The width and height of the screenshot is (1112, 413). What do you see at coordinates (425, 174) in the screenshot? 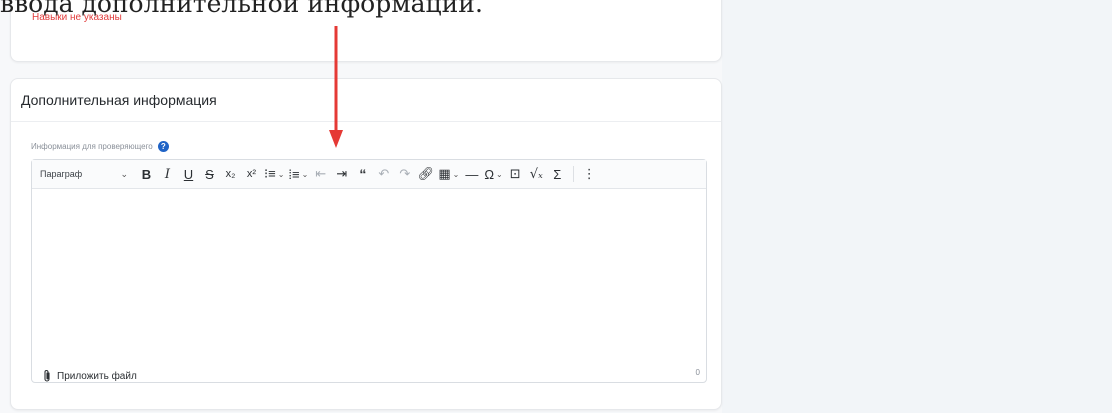
I see `link-icon: 🔗︎` at bounding box center [425, 174].